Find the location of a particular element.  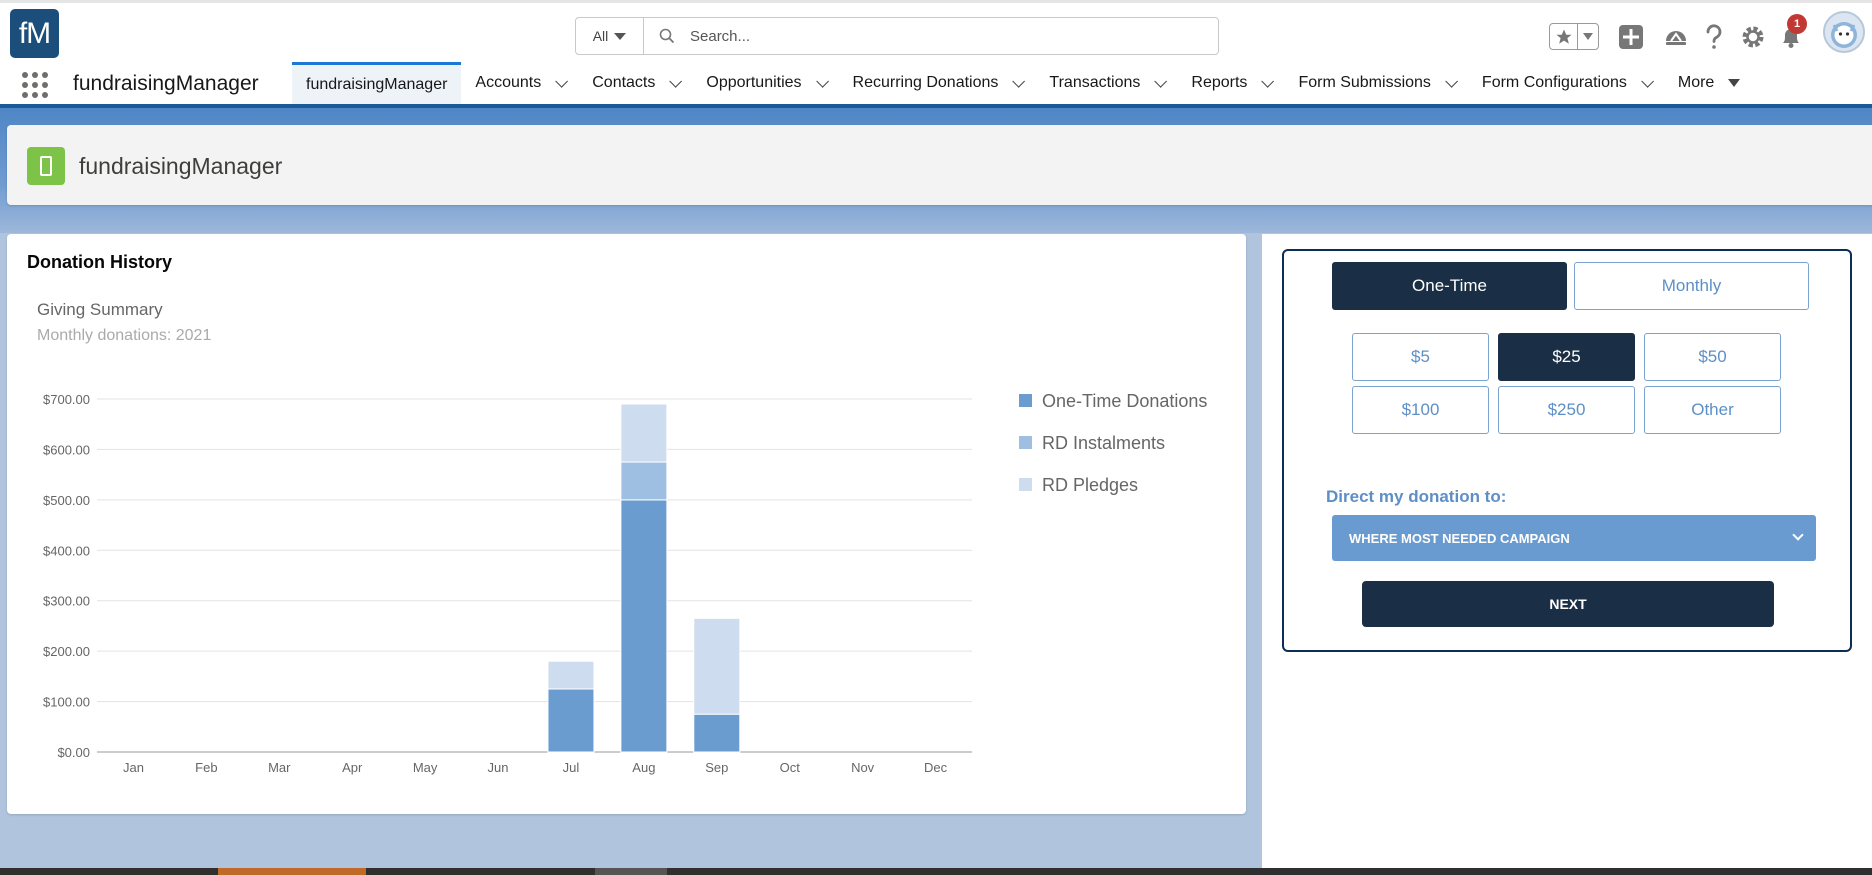

amount-other-button: Other is located at coordinates (1712, 410).